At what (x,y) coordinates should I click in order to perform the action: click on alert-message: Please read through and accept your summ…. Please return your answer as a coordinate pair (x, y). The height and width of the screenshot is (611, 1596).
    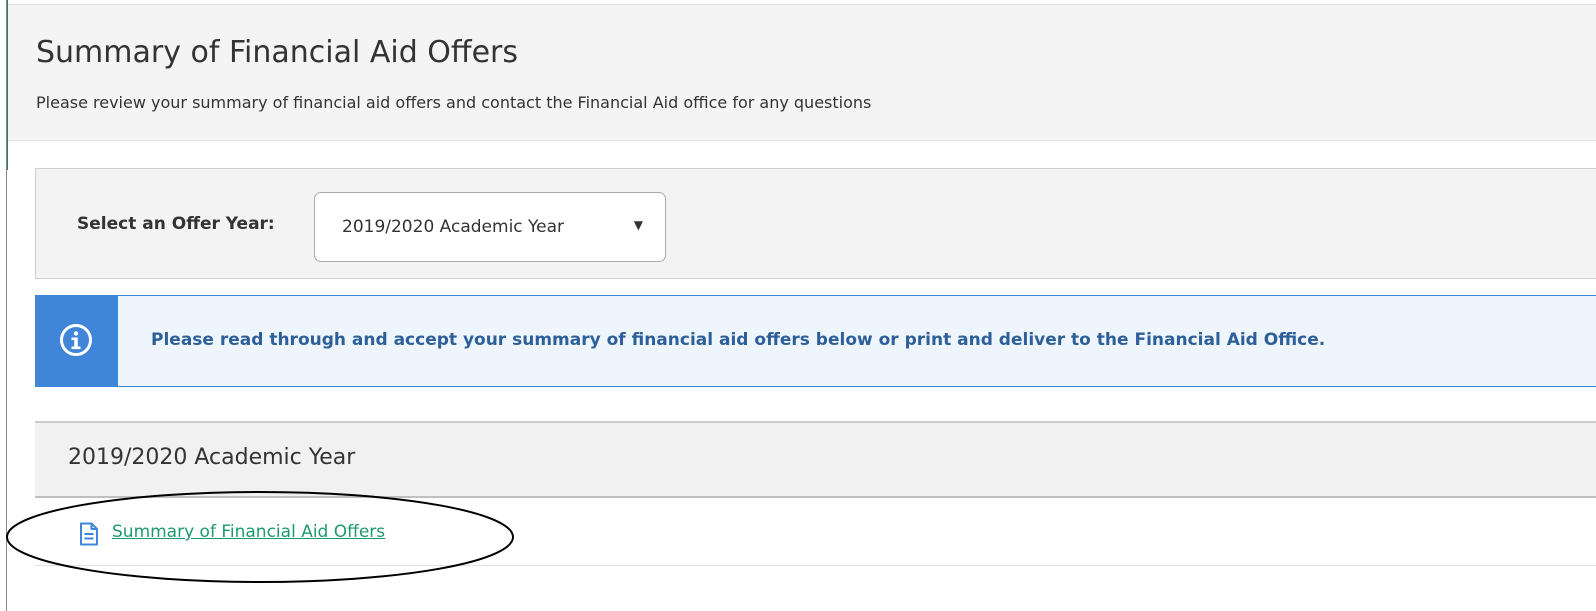
    Looking at the image, I should click on (738, 340).